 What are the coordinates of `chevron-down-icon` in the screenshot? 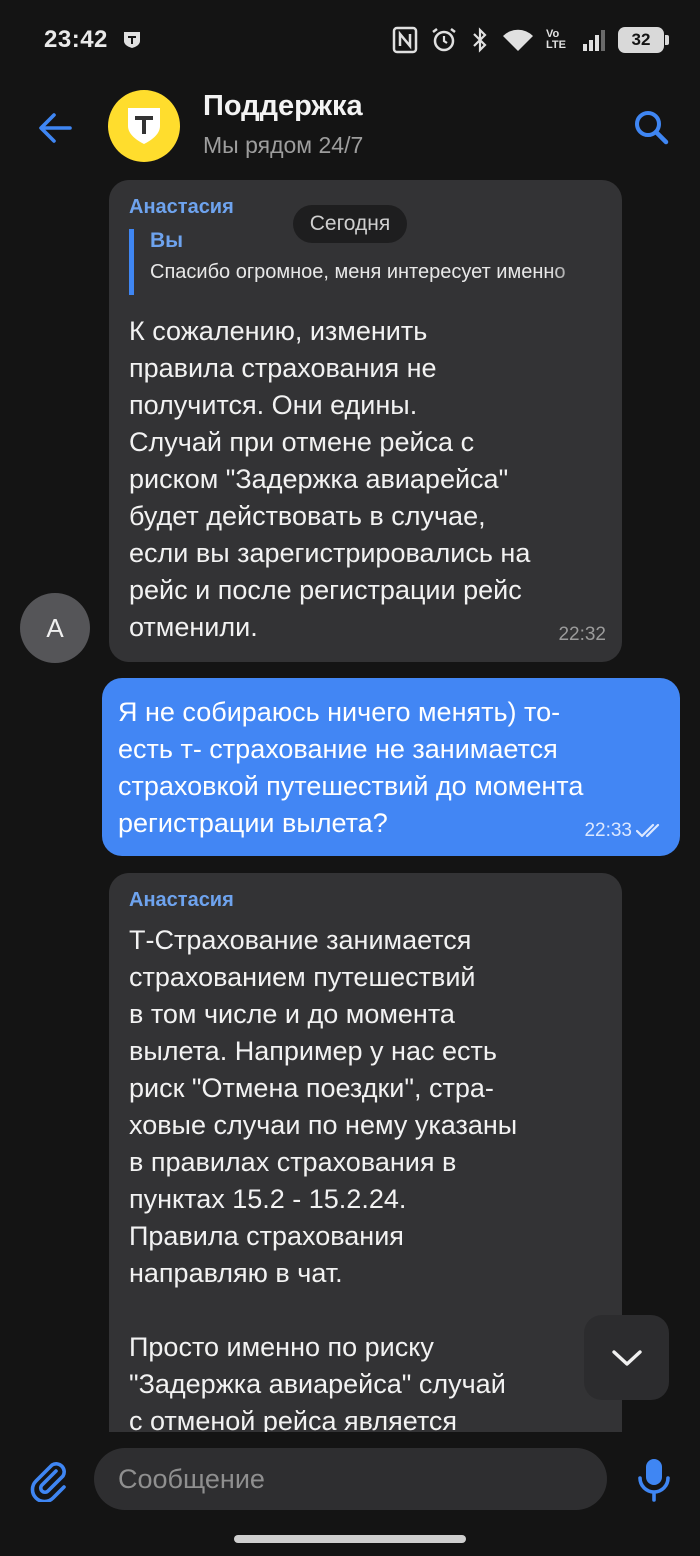 It's located at (626, 1357).